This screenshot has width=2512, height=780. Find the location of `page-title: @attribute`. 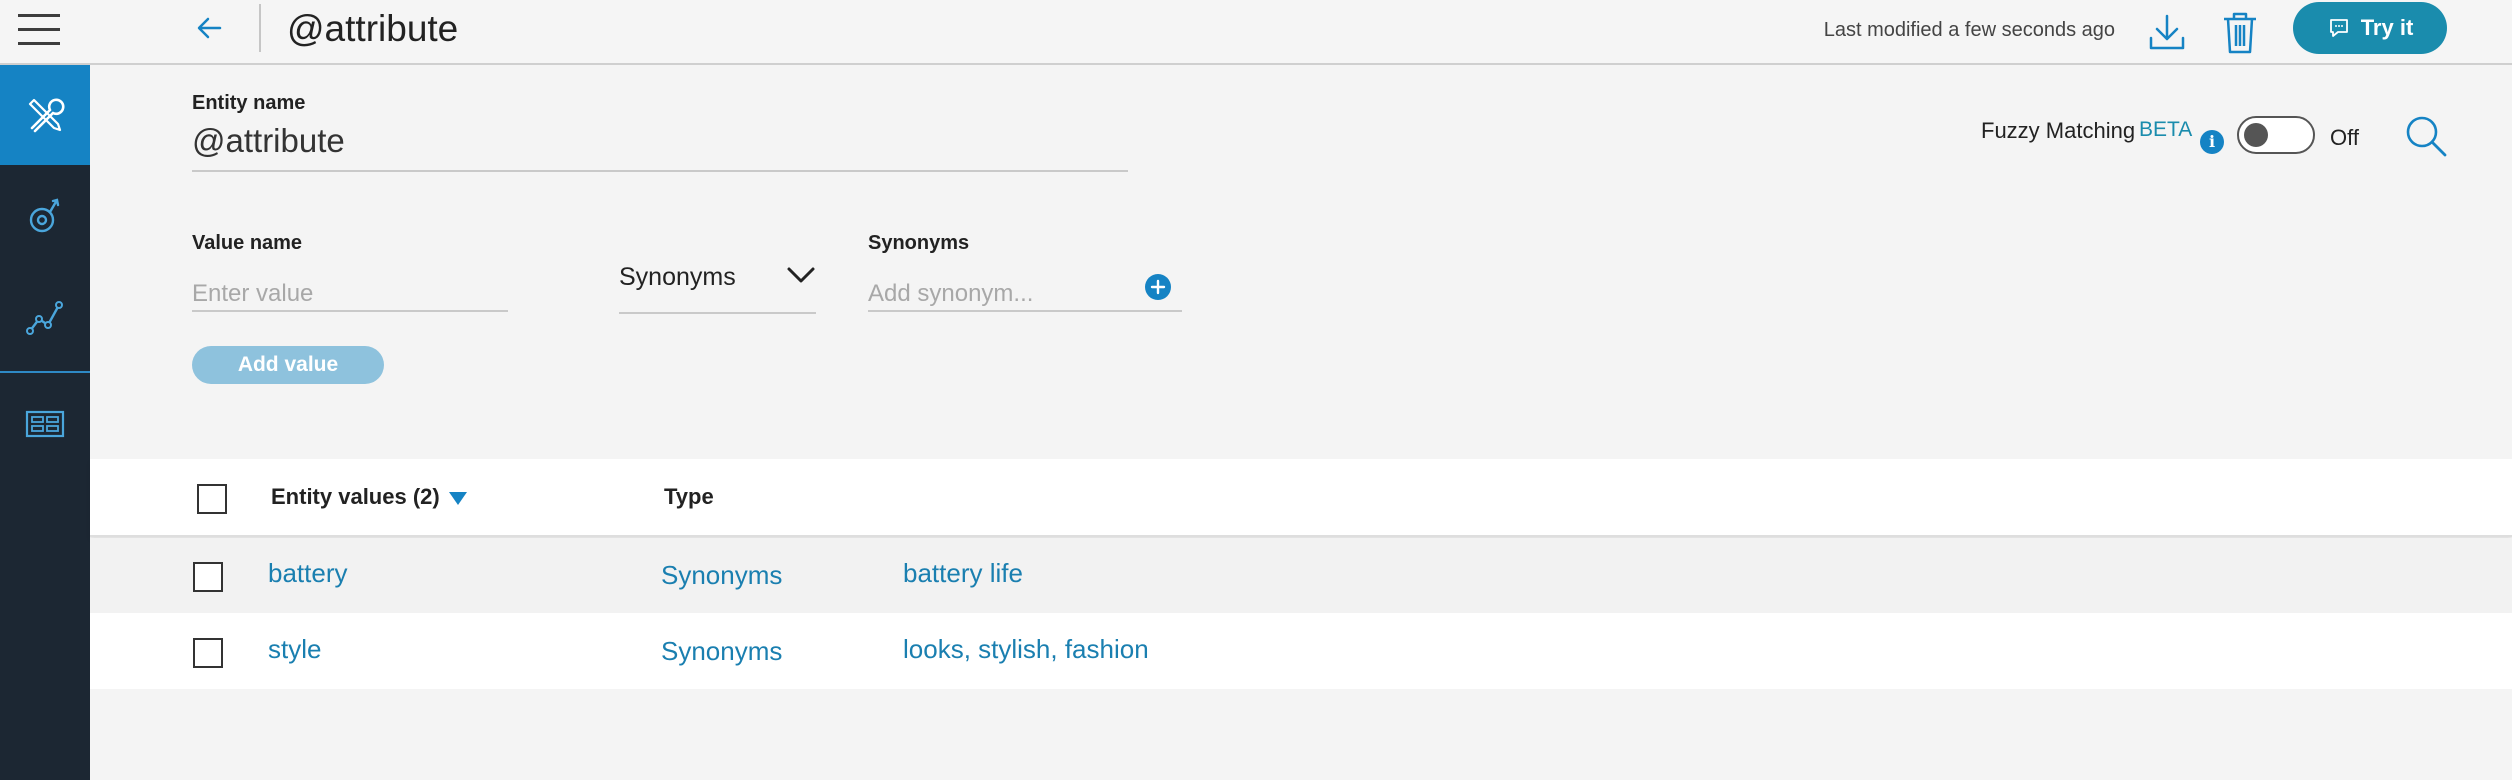

page-title: @attribute is located at coordinates (373, 28).